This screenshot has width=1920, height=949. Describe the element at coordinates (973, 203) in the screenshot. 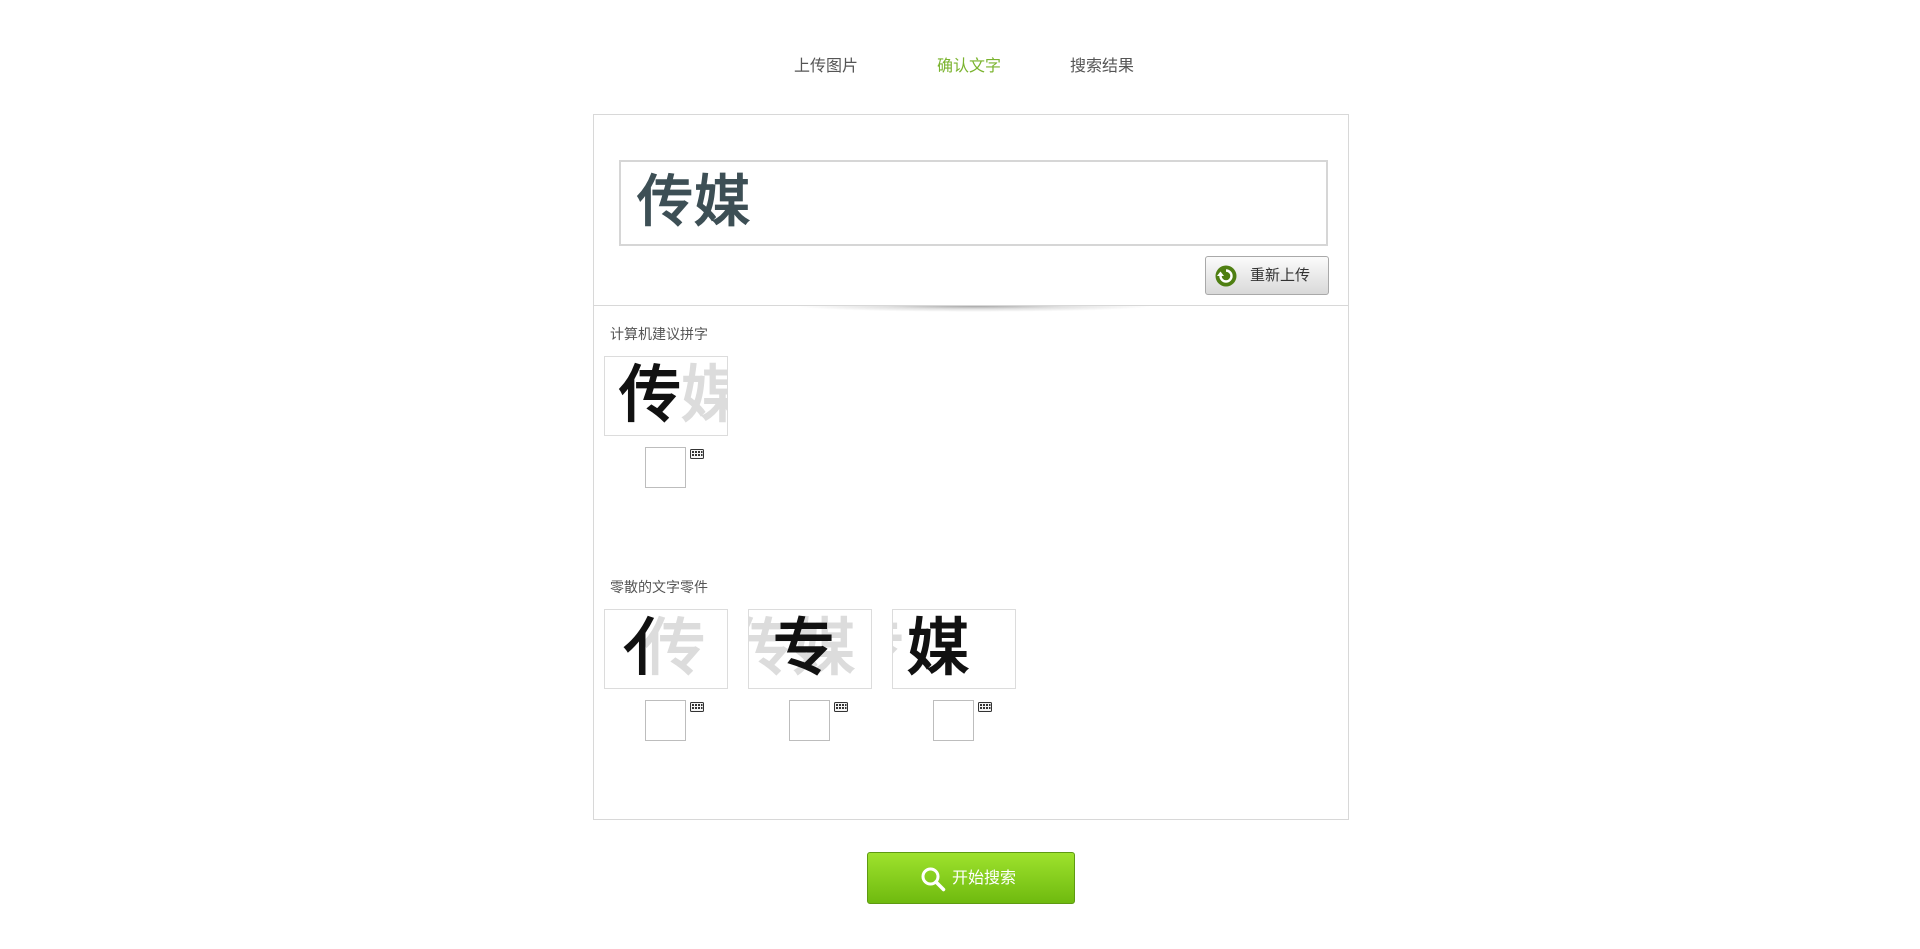

I see `recognized-text-box: 传媒` at that location.